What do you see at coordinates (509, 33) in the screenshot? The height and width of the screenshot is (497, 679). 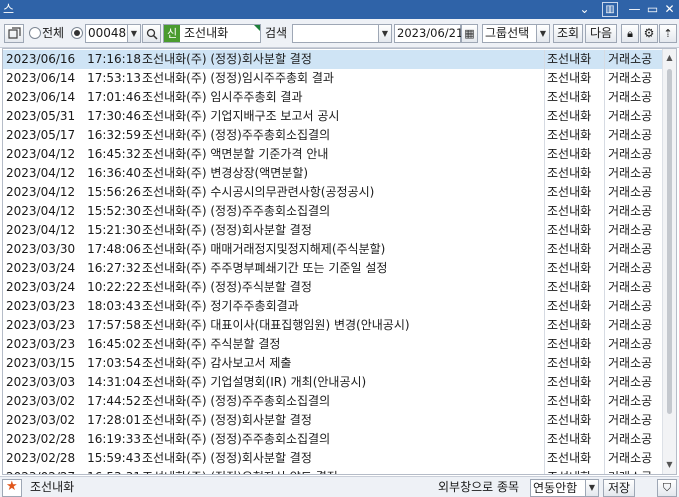 I see `group-select: 그룹선택` at bounding box center [509, 33].